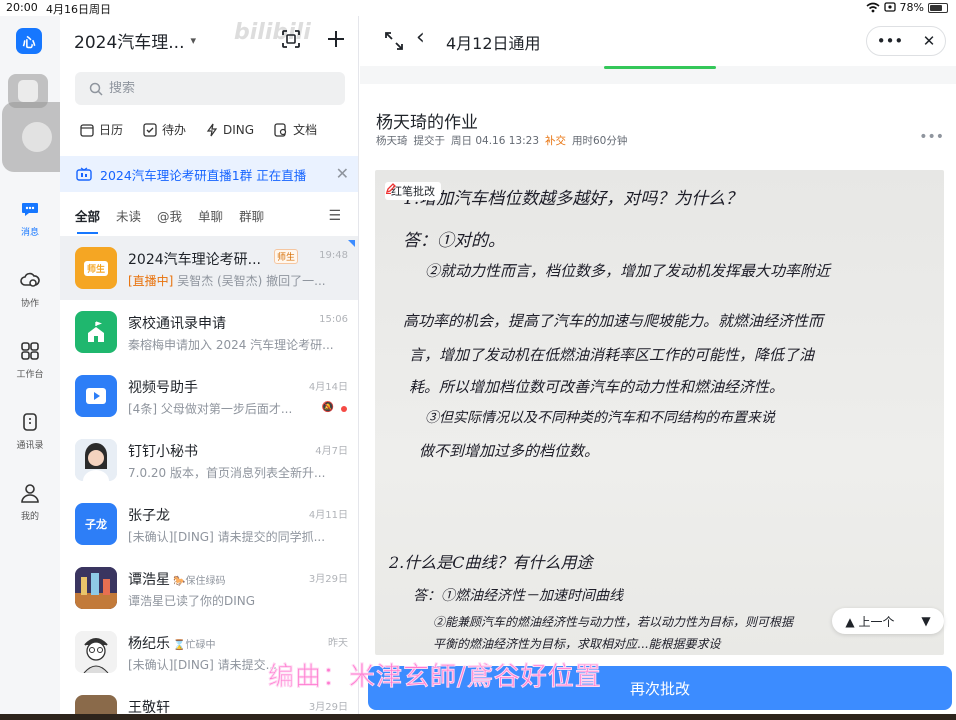 This screenshot has width=956, height=720. I want to click on avatar: 师生, so click(96, 268).